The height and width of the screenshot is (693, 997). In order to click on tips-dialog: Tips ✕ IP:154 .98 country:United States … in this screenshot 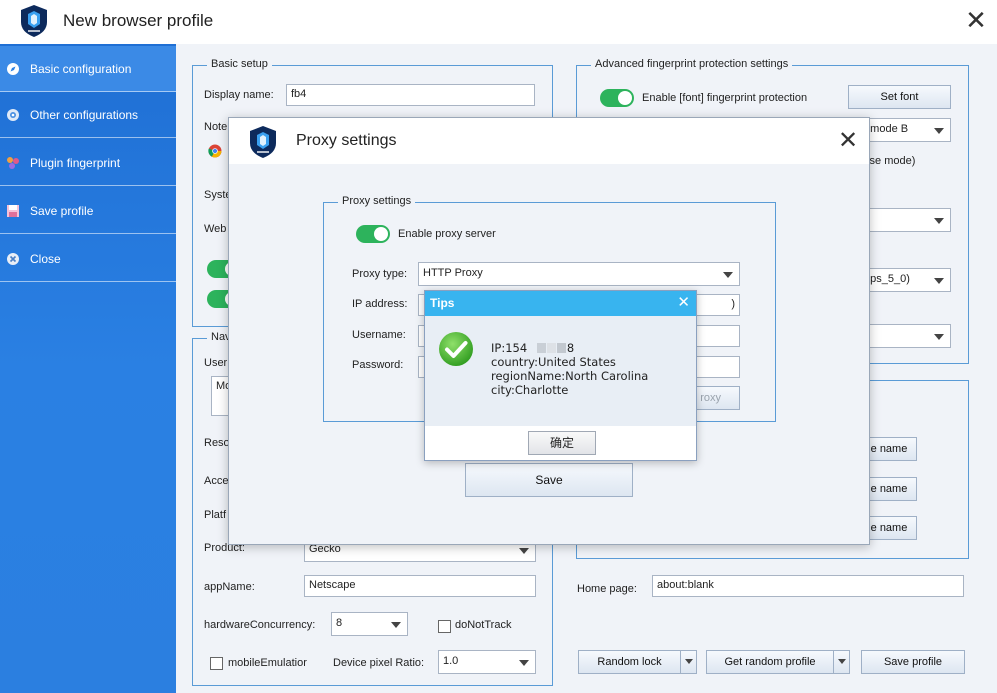, I will do `click(560, 375)`.